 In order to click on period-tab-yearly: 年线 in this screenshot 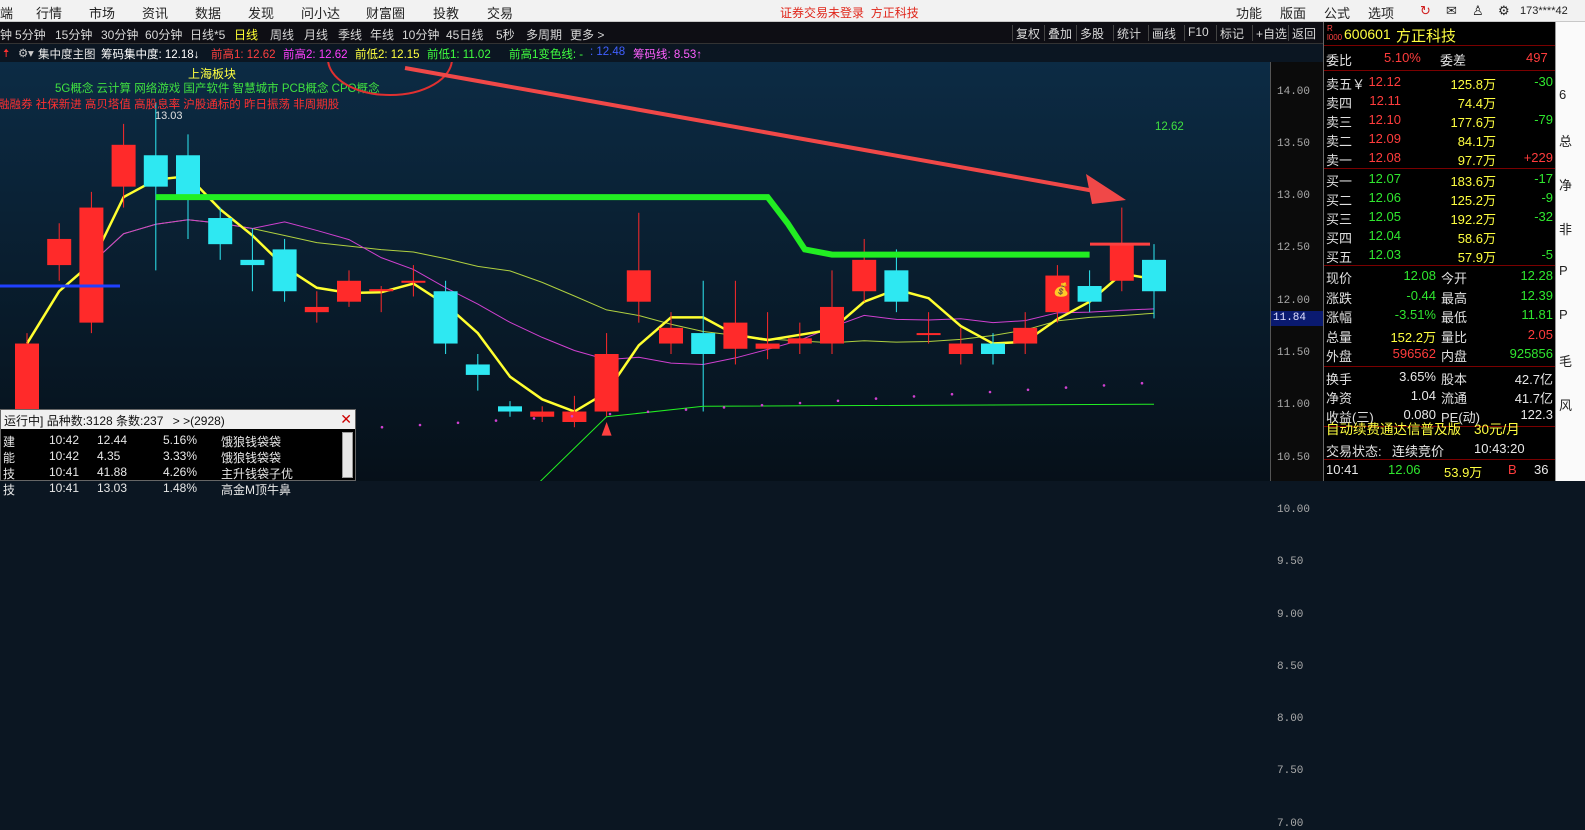, I will do `click(382, 34)`.